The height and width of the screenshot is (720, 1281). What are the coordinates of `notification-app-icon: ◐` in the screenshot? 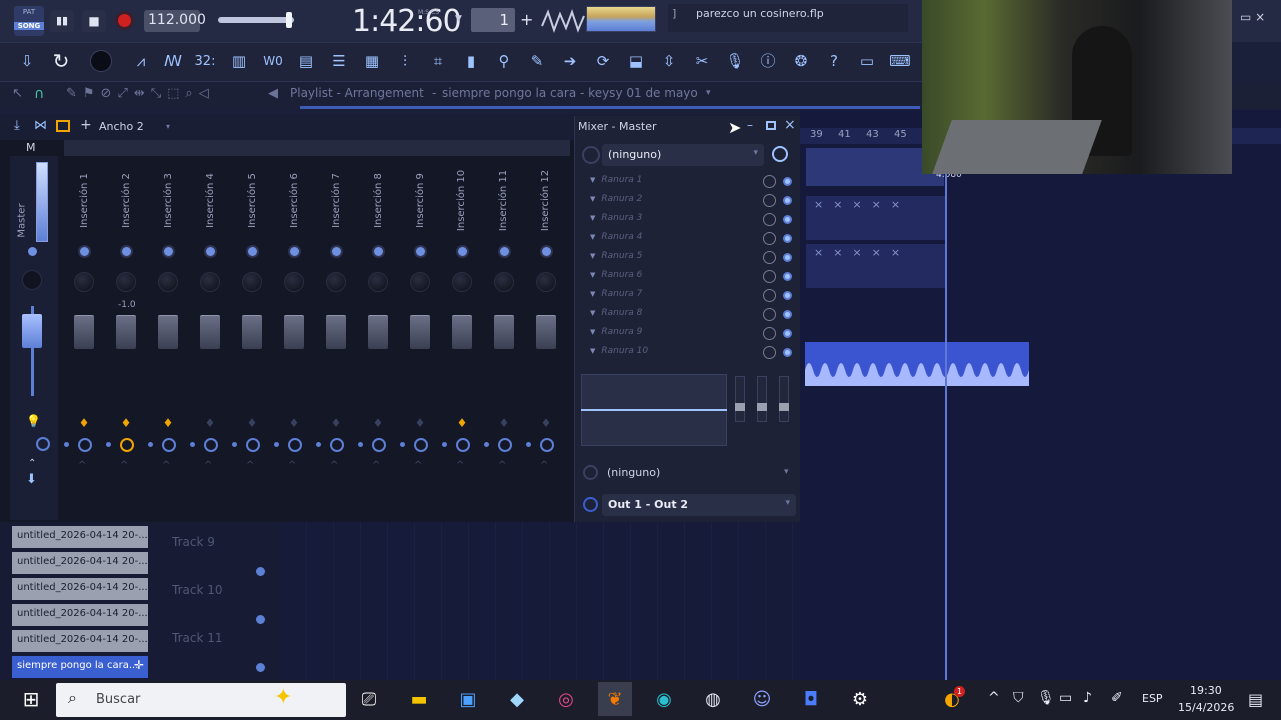 It's located at (952, 699).